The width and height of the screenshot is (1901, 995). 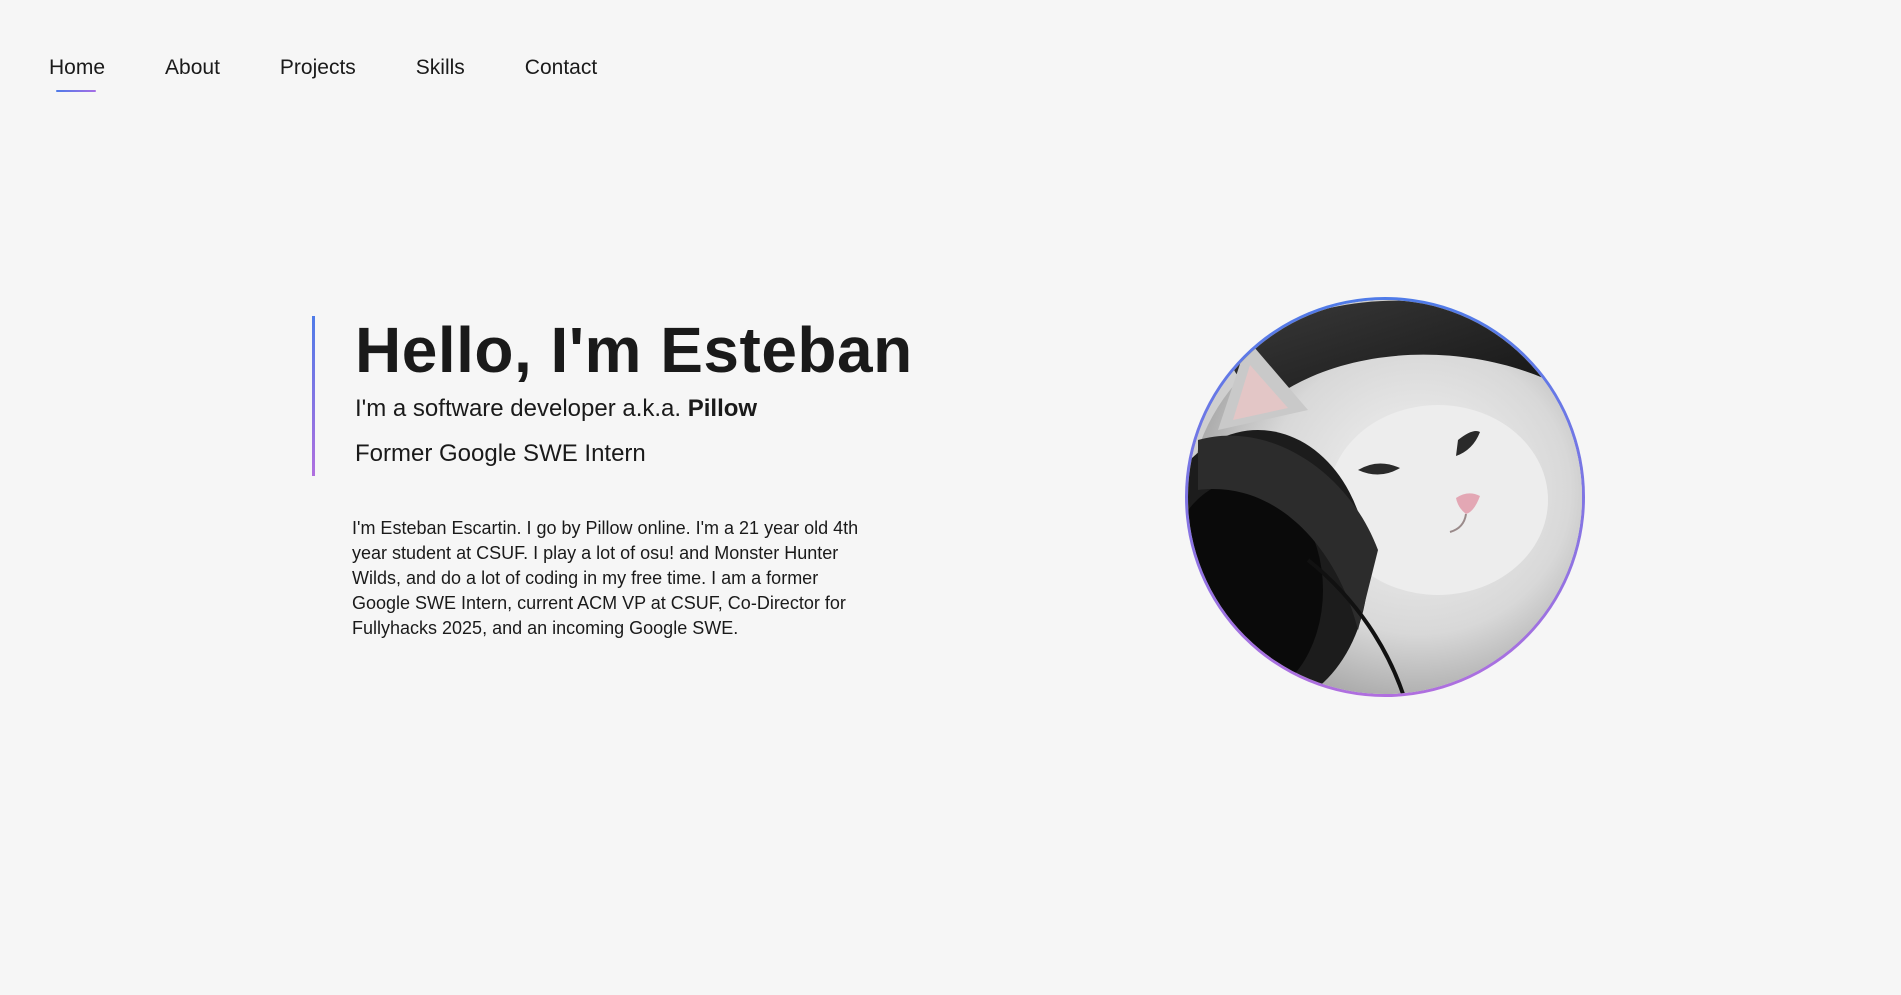 I want to click on avatar-illustration, so click(x=1385, y=497).